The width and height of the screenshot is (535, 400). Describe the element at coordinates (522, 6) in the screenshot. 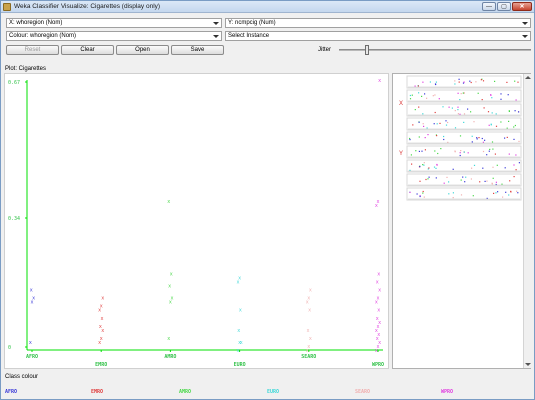

I see `close-button: ✕` at that location.